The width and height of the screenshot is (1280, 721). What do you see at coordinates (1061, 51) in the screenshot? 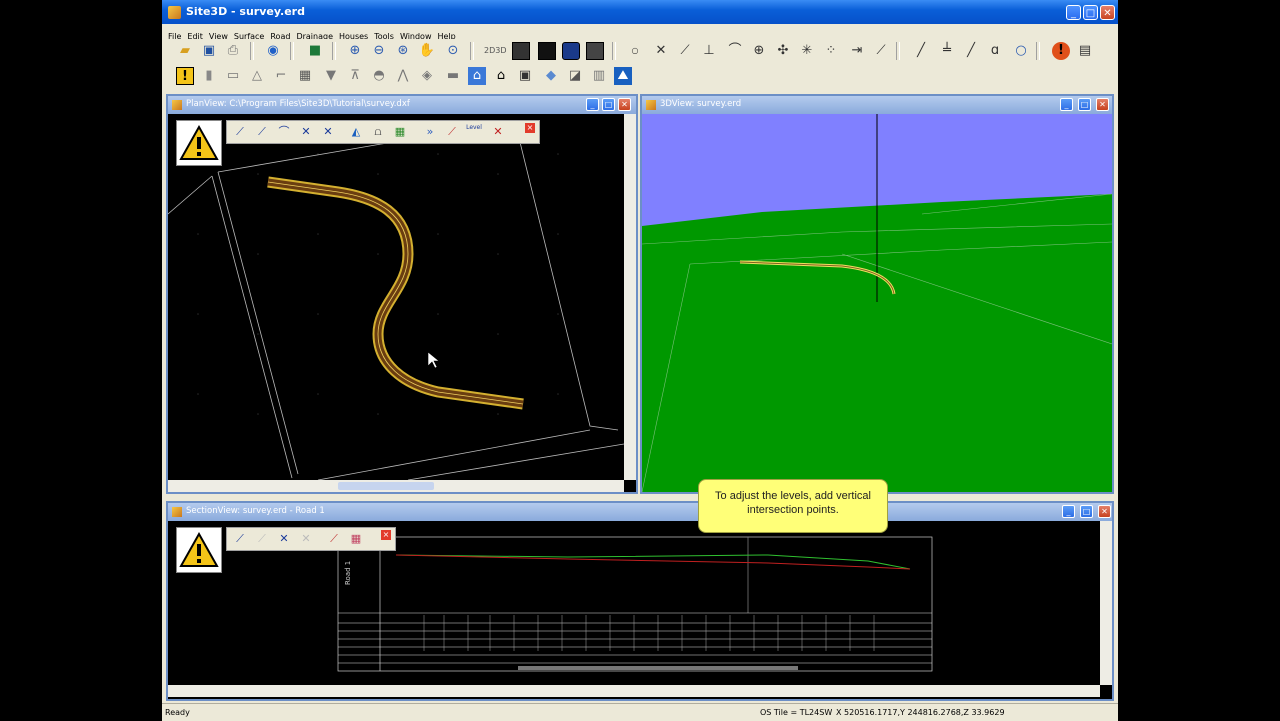
I see `alert-icon: !` at bounding box center [1061, 51].